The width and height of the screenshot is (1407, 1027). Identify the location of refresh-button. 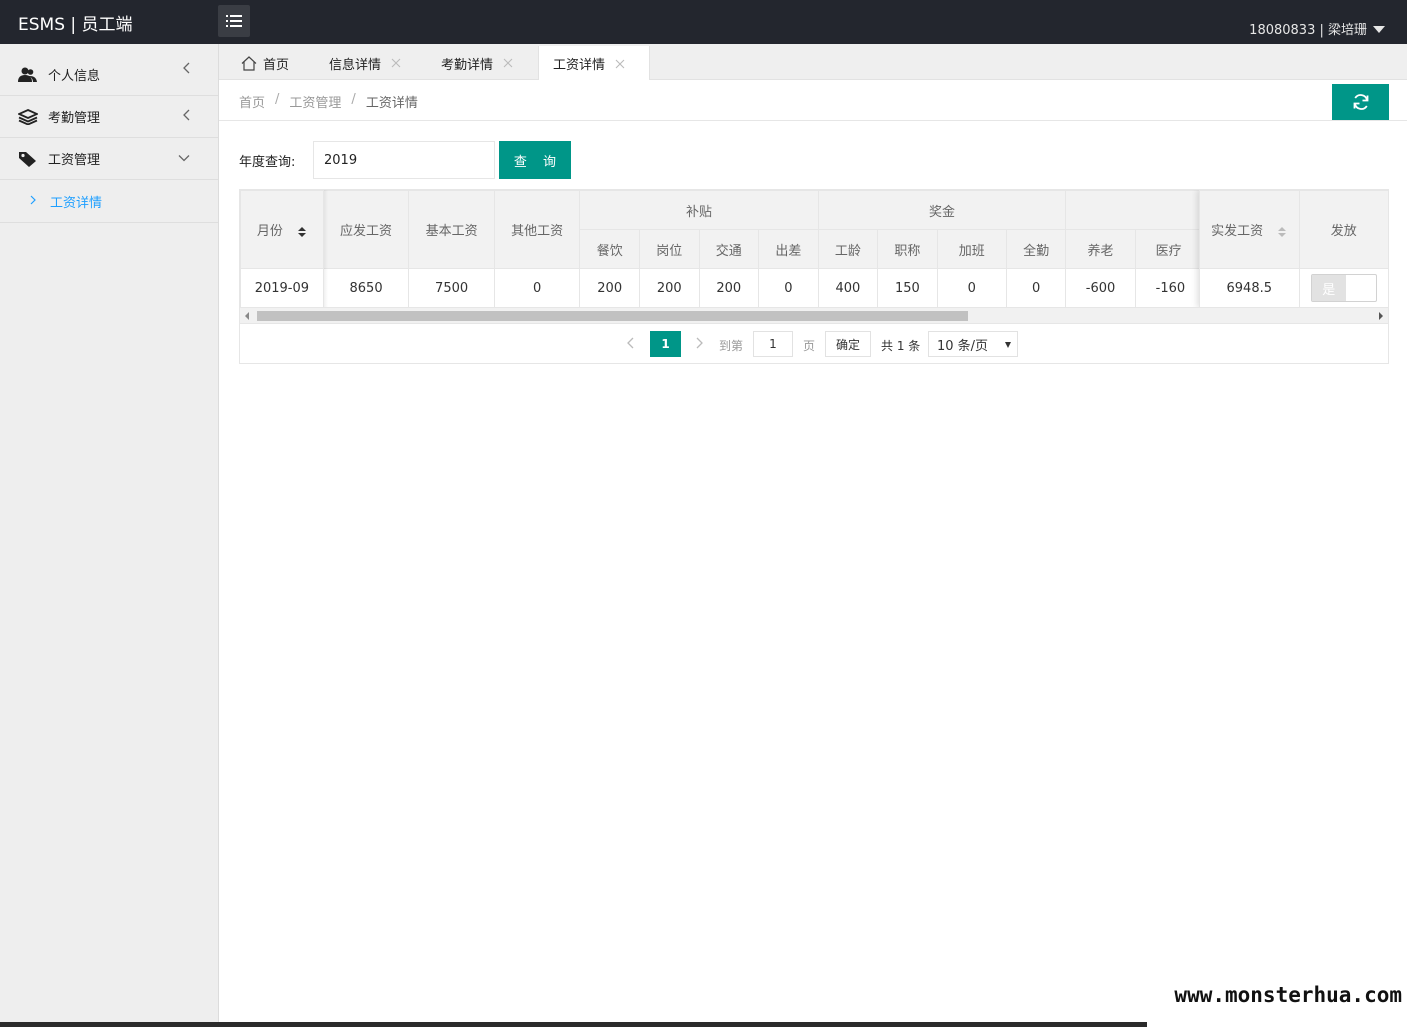
(1360, 102).